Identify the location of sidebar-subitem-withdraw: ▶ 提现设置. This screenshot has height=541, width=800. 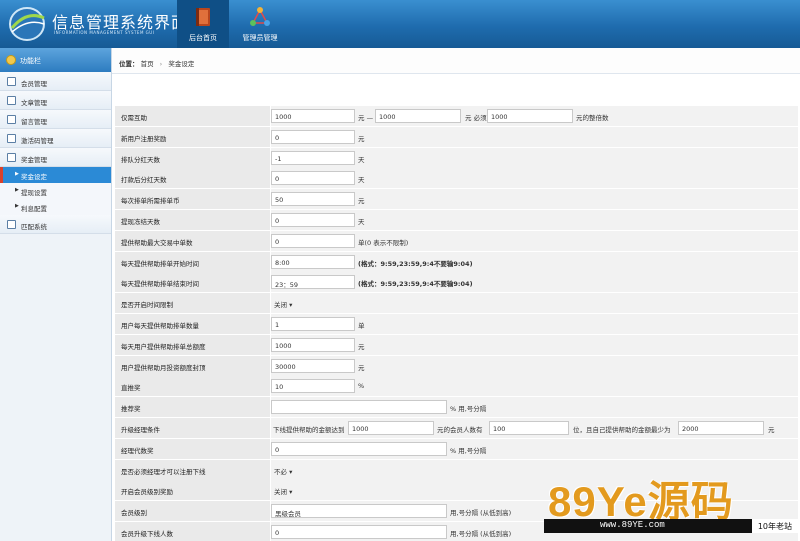
(55, 191).